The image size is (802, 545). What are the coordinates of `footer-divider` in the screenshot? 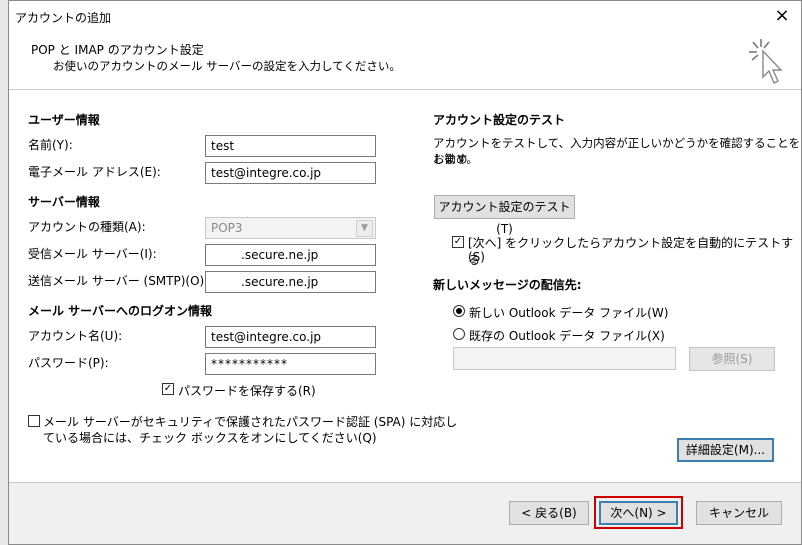 It's located at (405, 482).